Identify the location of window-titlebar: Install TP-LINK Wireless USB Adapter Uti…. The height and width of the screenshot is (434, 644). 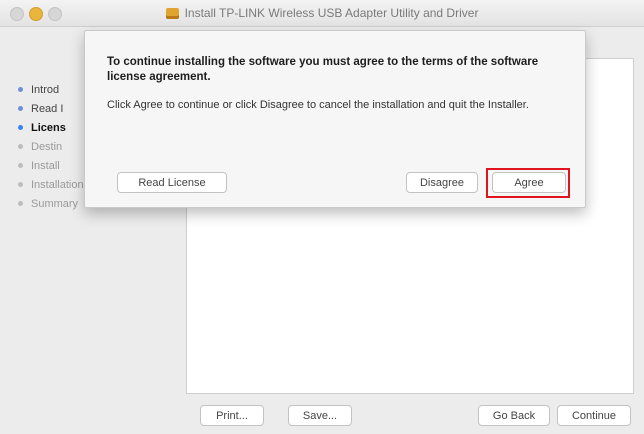
(322, 13).